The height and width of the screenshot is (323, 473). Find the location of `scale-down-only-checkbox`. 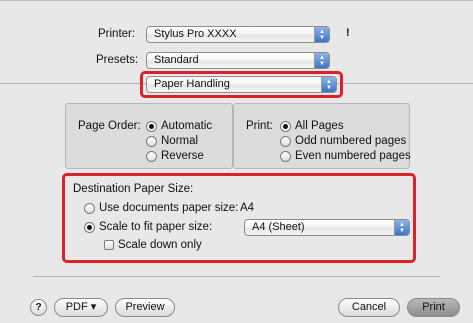

scale-down-only-checkbox is located at coordinates (109, 245).